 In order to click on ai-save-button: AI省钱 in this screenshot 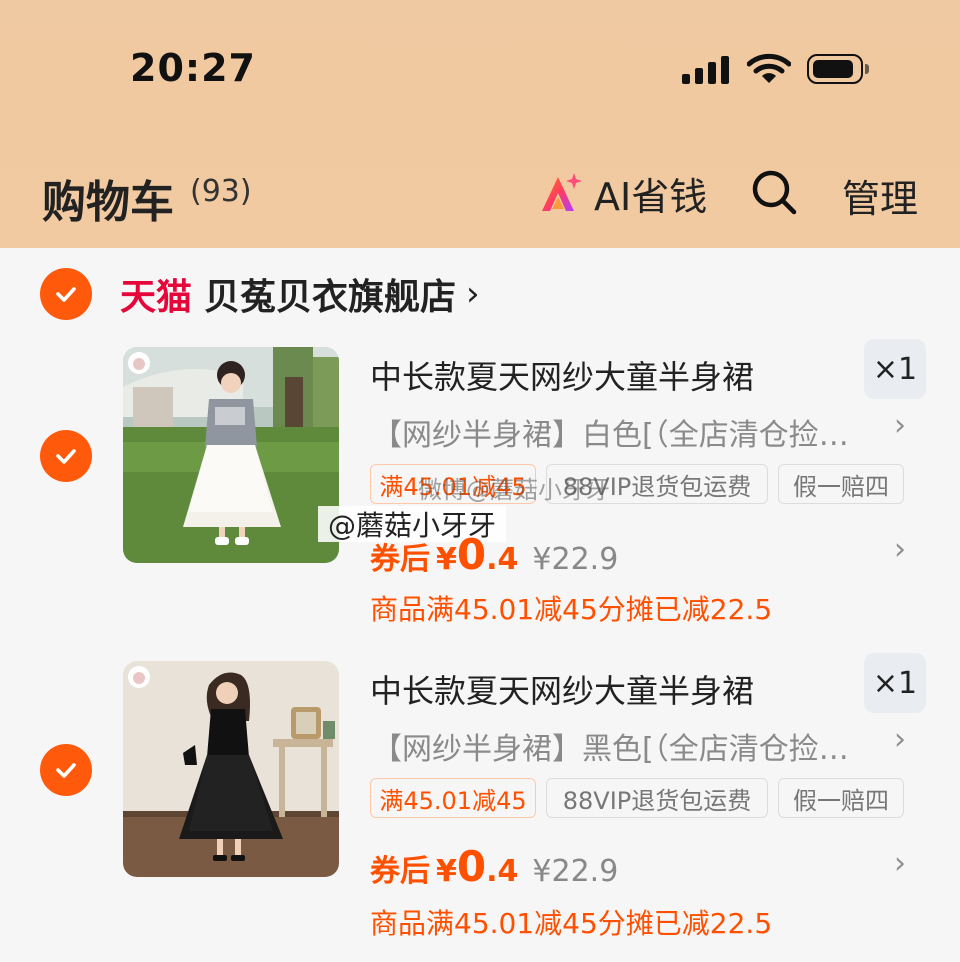, I will do `click(622, 193)`.